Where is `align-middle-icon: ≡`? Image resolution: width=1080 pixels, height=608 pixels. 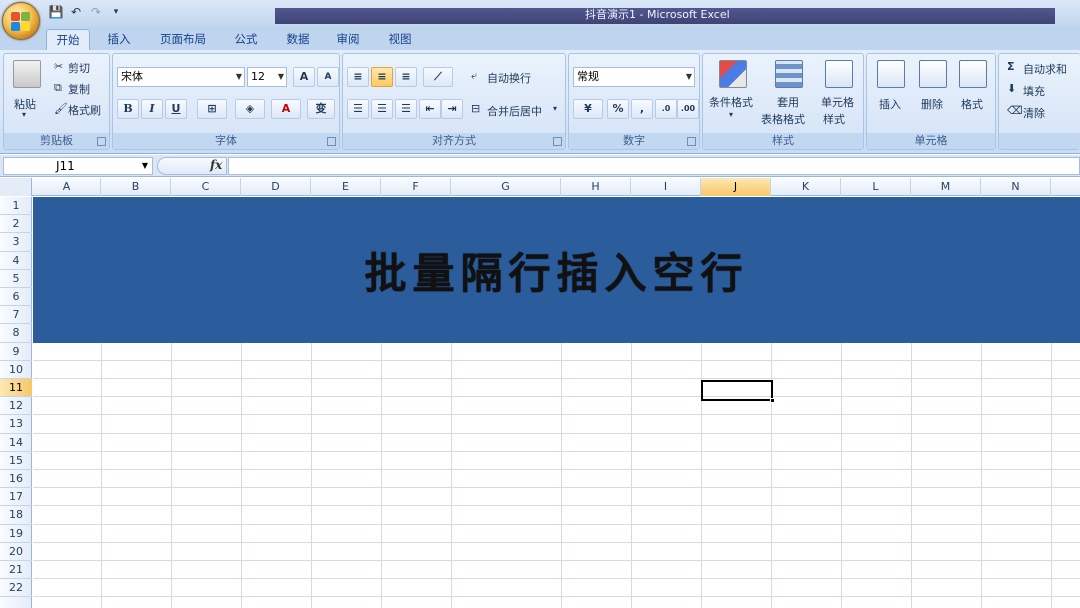
align-middle-icon: ≡ is located at coordinates (382, 77).